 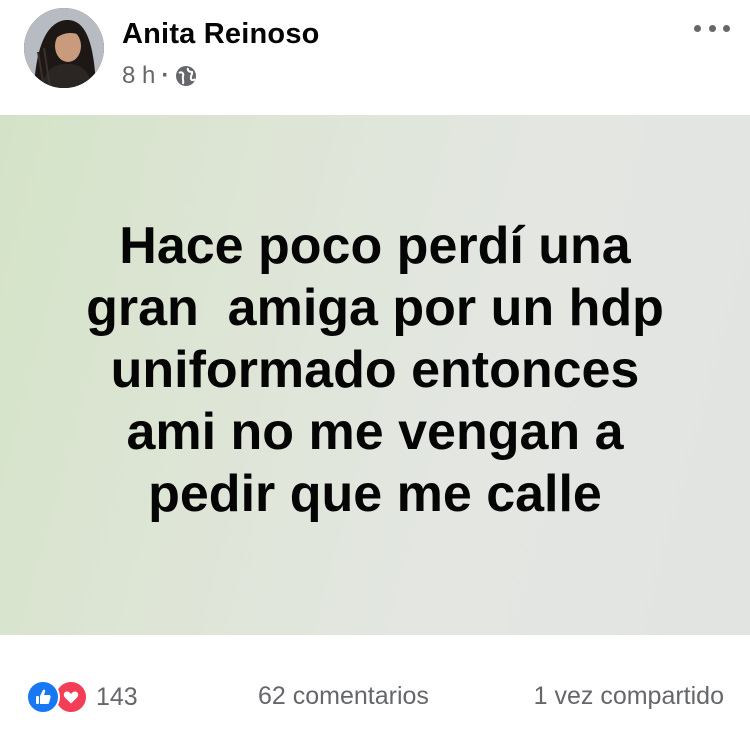 What do you see at coordinates (82, 697) in the screenshot?
I see `reactions-summary: 143` at bounding box center [82, 697].